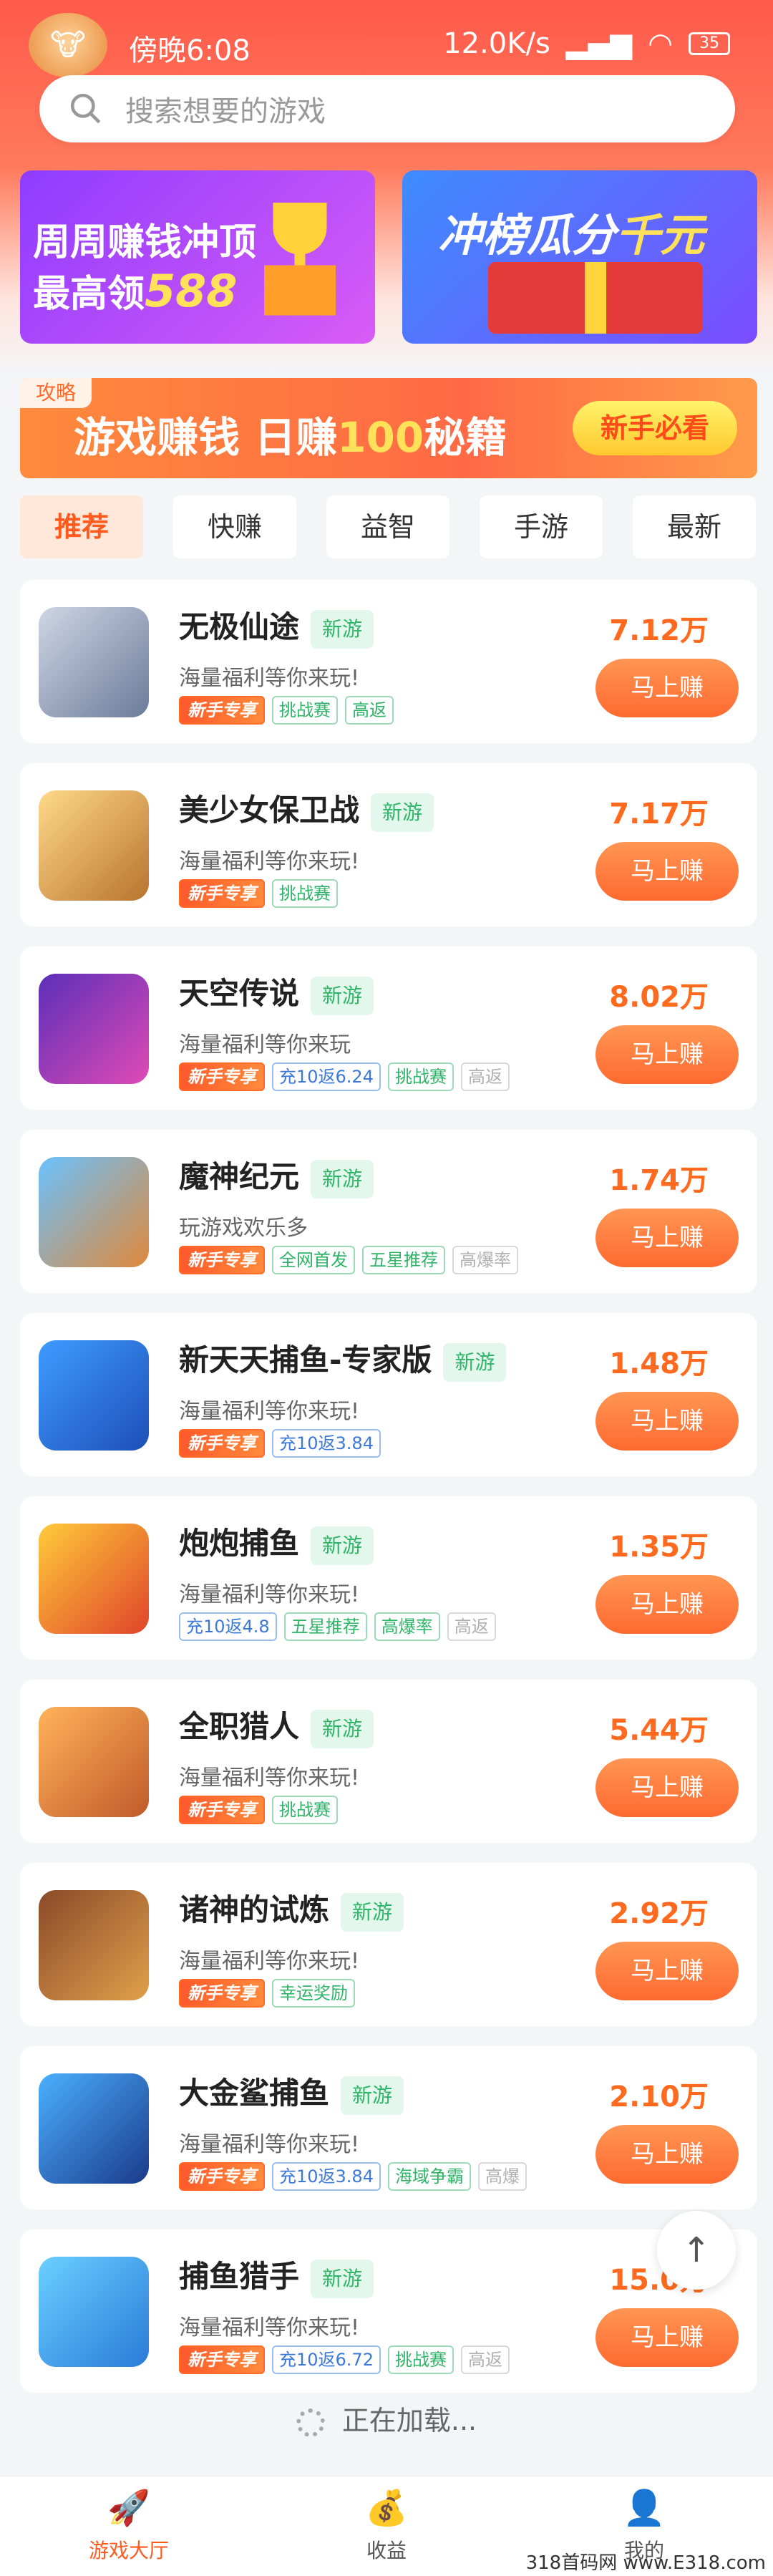 This screenshot has width=773, height=2576. What do you see at coordinates (276, 626) in the screenshot?
I see `game-name: 无极仙途 新游` at bounding box center [276, 626].